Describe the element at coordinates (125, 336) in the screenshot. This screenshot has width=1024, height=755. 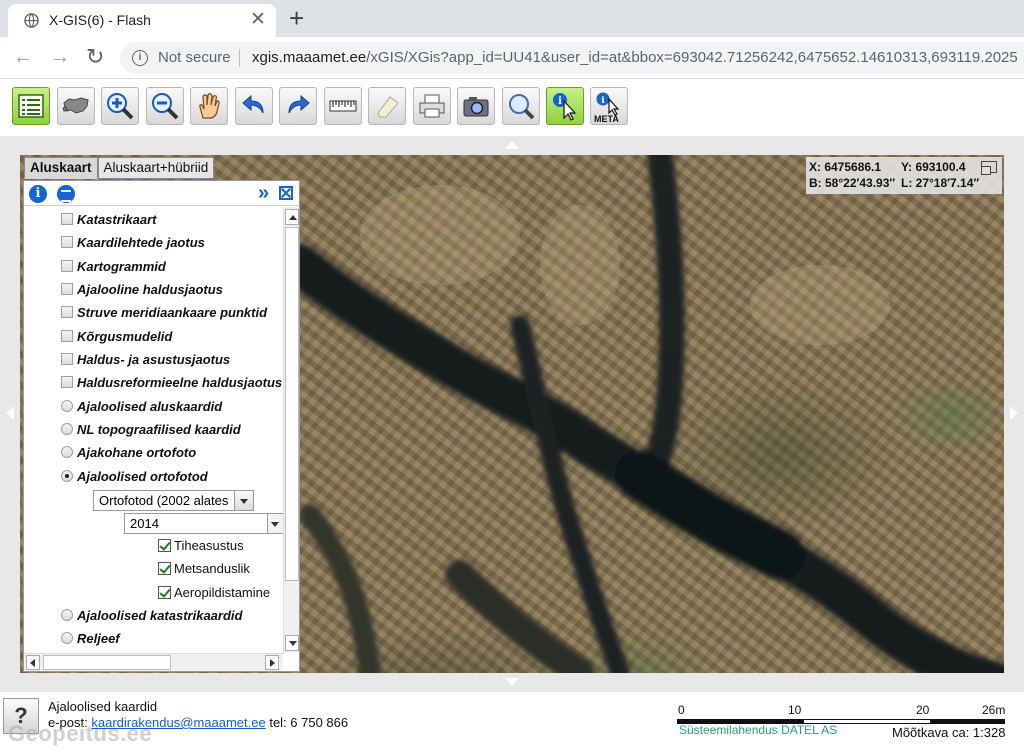
I see `layer-label: Kõrgusmudelid` at that location.